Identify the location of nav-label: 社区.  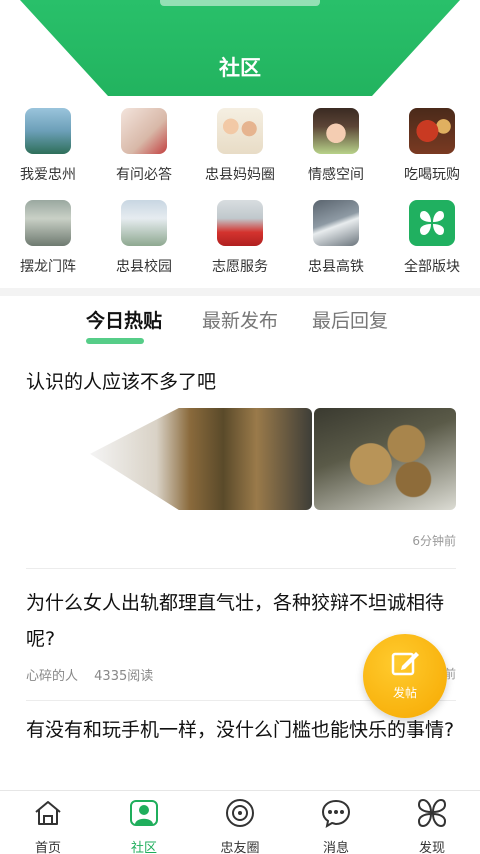
(143, 847).